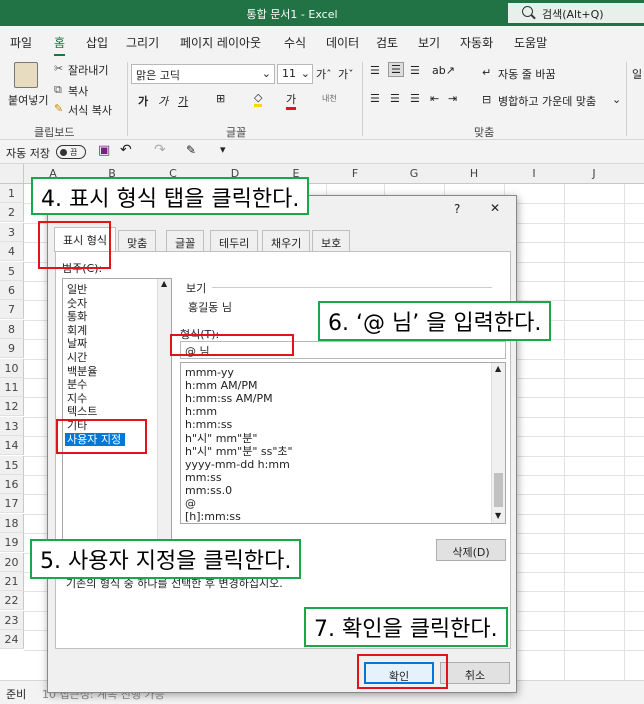 The image size is (644, 704). What do you see at coordinates (375, 98) in the screenshot?
I see `align-left-icon: ☰` at bounding box center [375, 98].